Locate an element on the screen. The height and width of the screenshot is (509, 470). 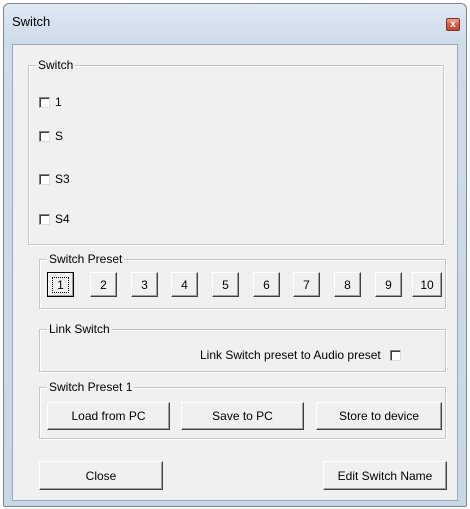
link-switch-checkbox is located at coordinates (395, 355).